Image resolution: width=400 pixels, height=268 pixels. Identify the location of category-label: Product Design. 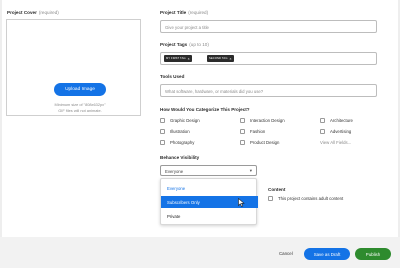
(265, 142).